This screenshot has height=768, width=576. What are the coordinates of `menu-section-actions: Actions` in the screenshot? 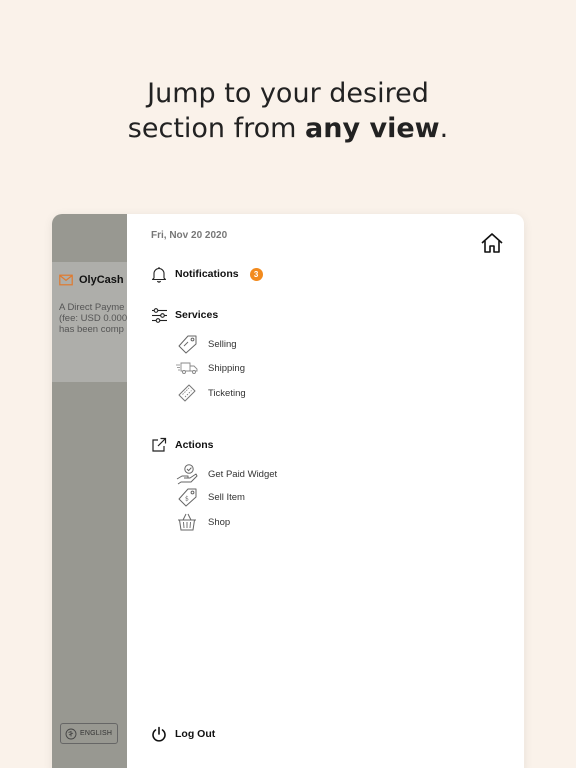 It's located at (182, 445).